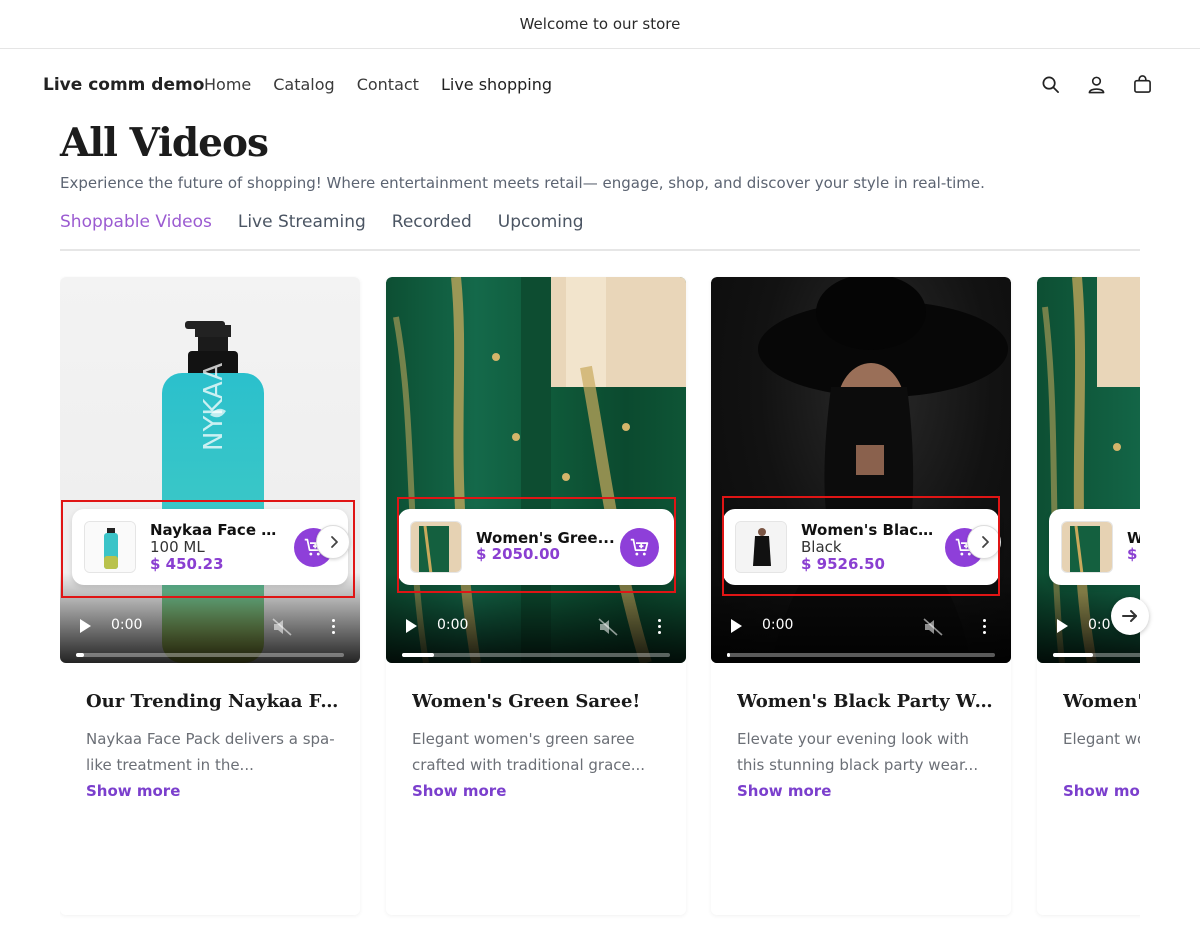  Describe the element at coordinates (600, 250) in the screenshot. I see `tabs-divider` at that location.